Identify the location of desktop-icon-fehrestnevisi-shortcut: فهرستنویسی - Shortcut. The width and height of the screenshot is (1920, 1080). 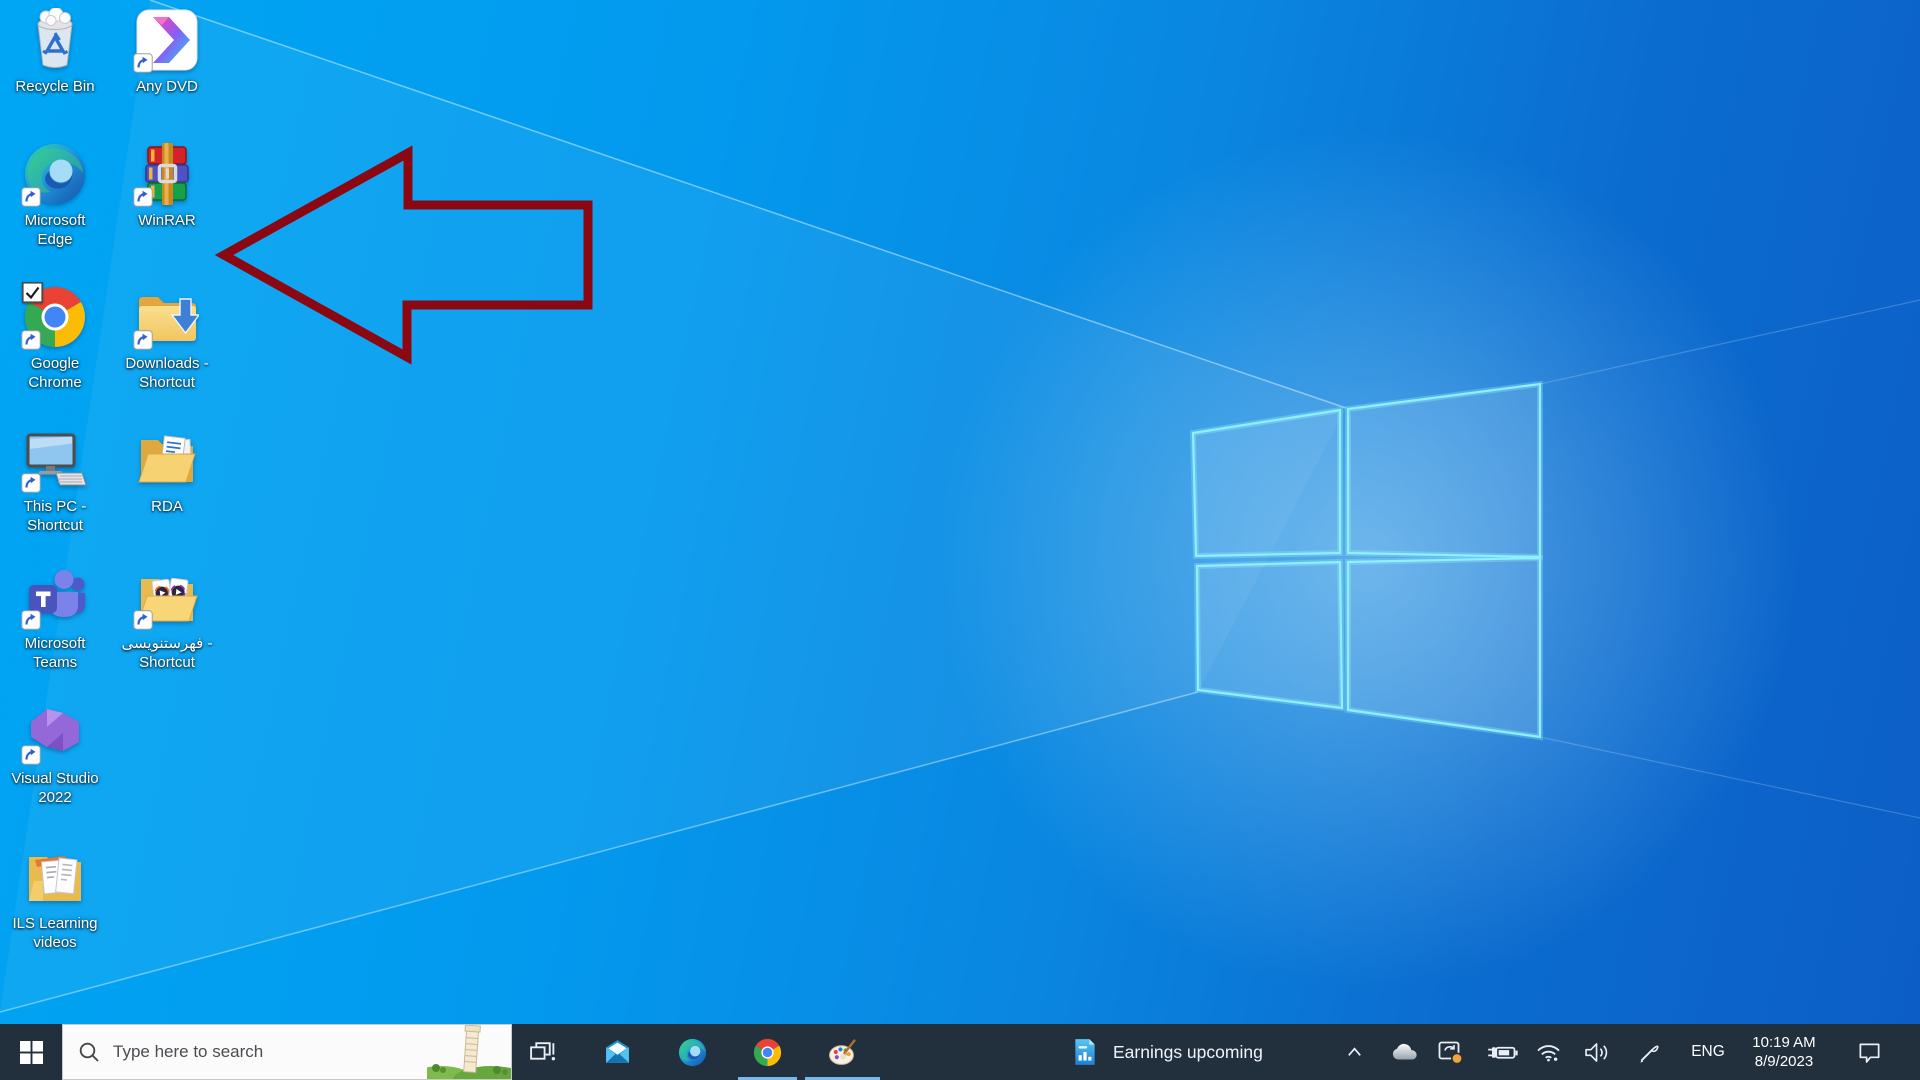
(167, 618).